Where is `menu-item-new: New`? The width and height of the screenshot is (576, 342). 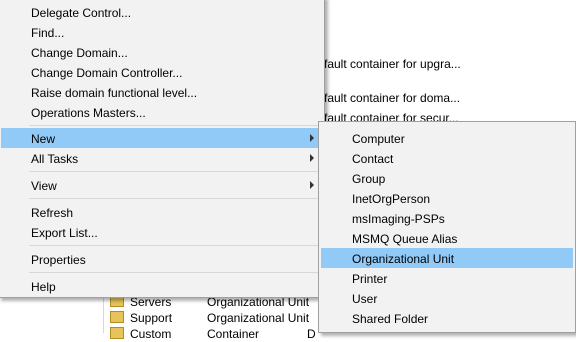
menu-item-new: New is located at coordinates (161, 138).